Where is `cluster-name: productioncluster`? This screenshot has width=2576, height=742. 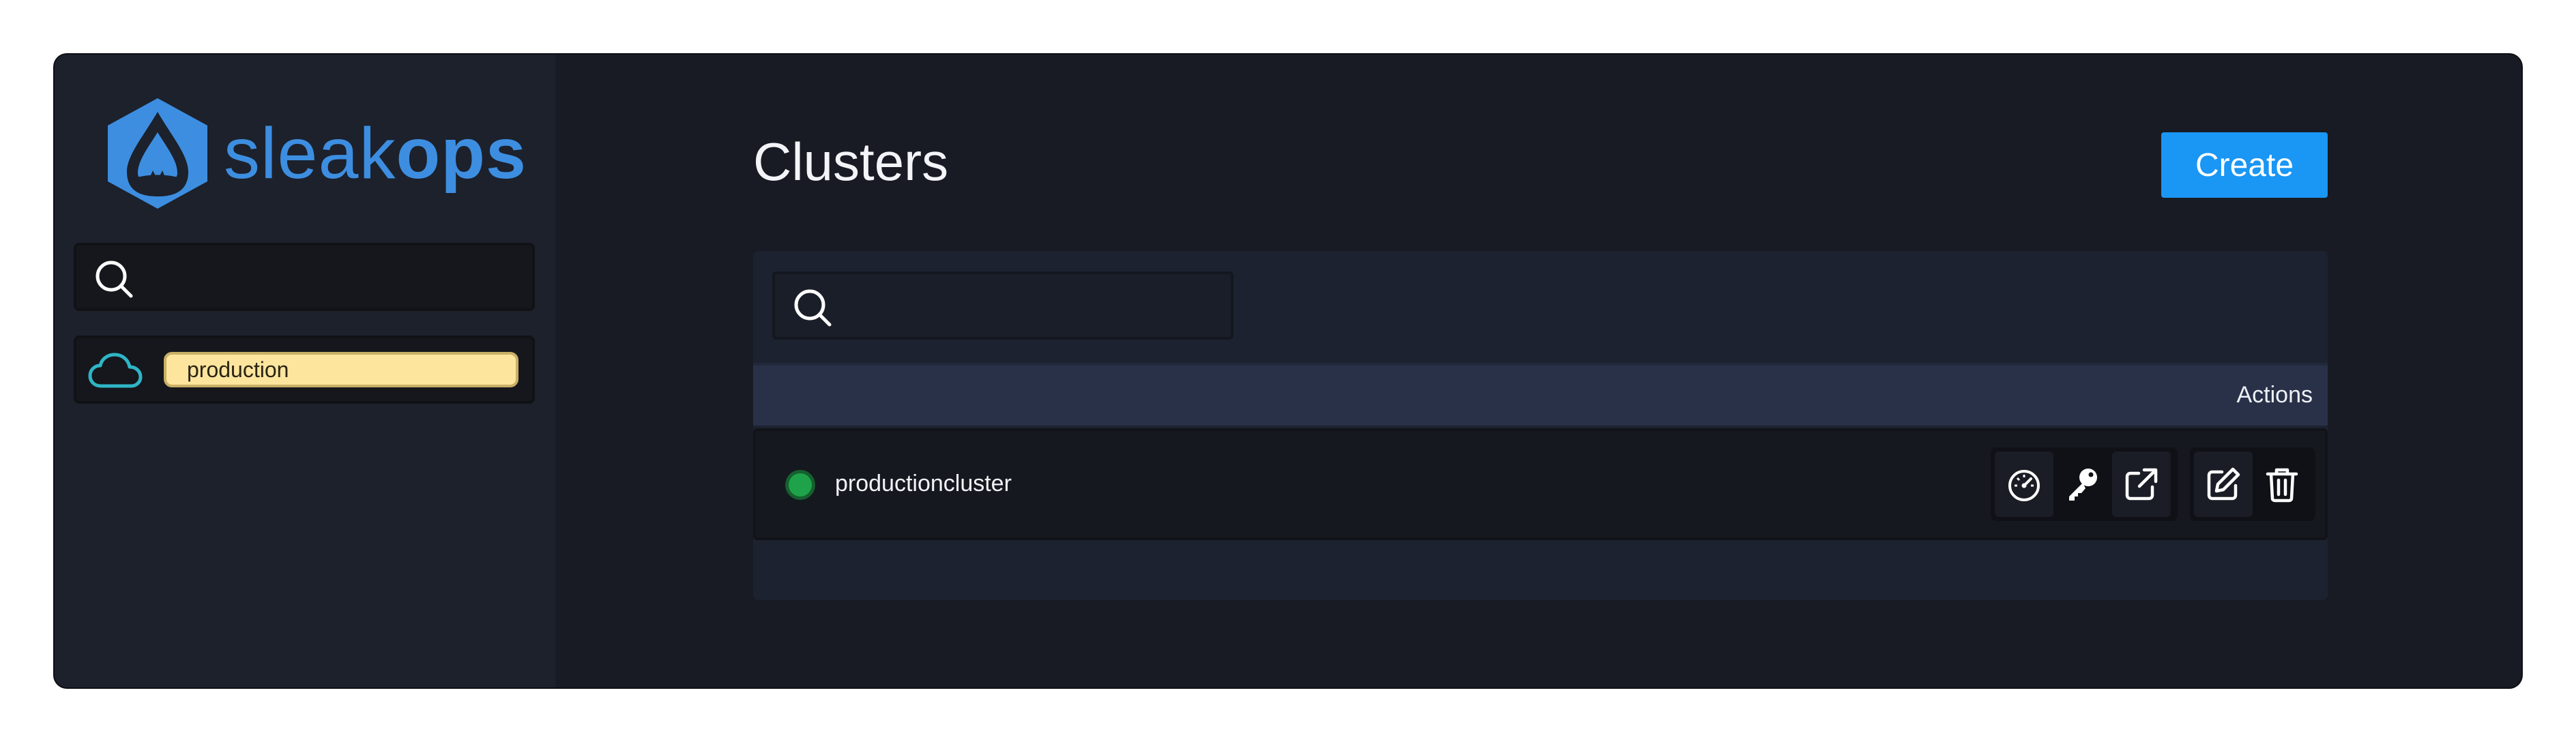 cluster-name: productioncluster is located at coordinates (923, 484).